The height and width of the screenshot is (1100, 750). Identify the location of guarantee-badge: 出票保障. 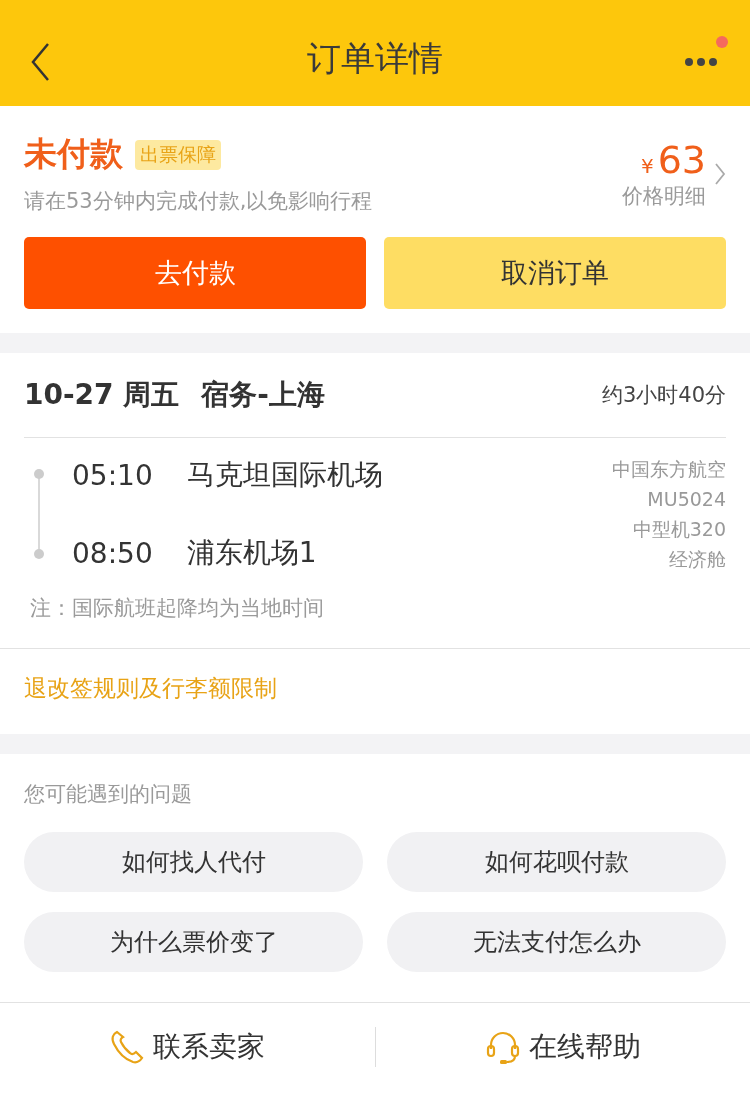
(178, 154).